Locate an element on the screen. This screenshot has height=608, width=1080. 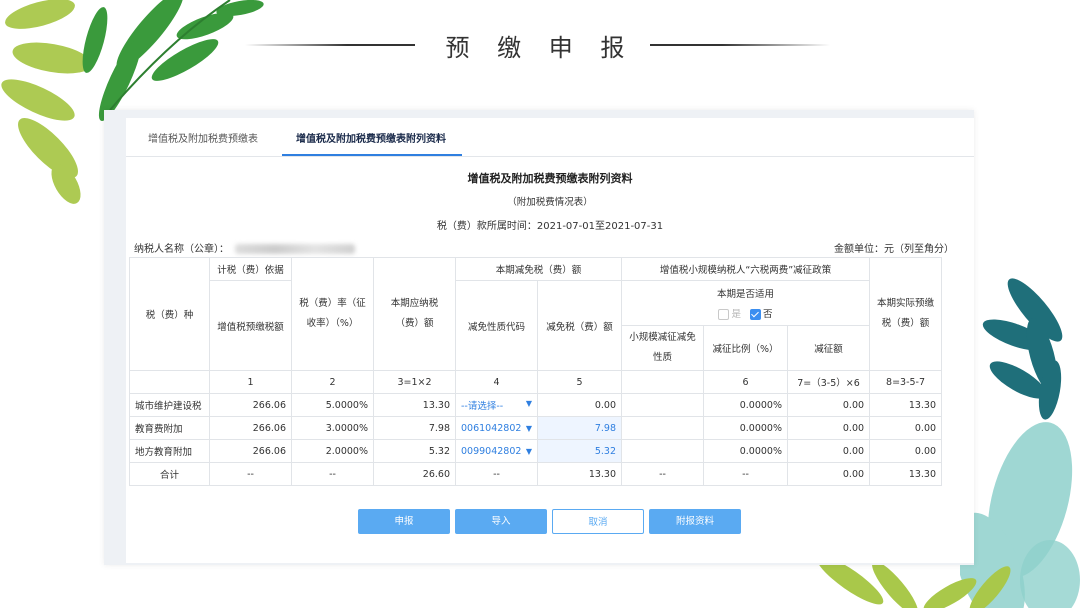
reduction-code-select: 0061042802 ▼ is located at coordinates (496, 428).